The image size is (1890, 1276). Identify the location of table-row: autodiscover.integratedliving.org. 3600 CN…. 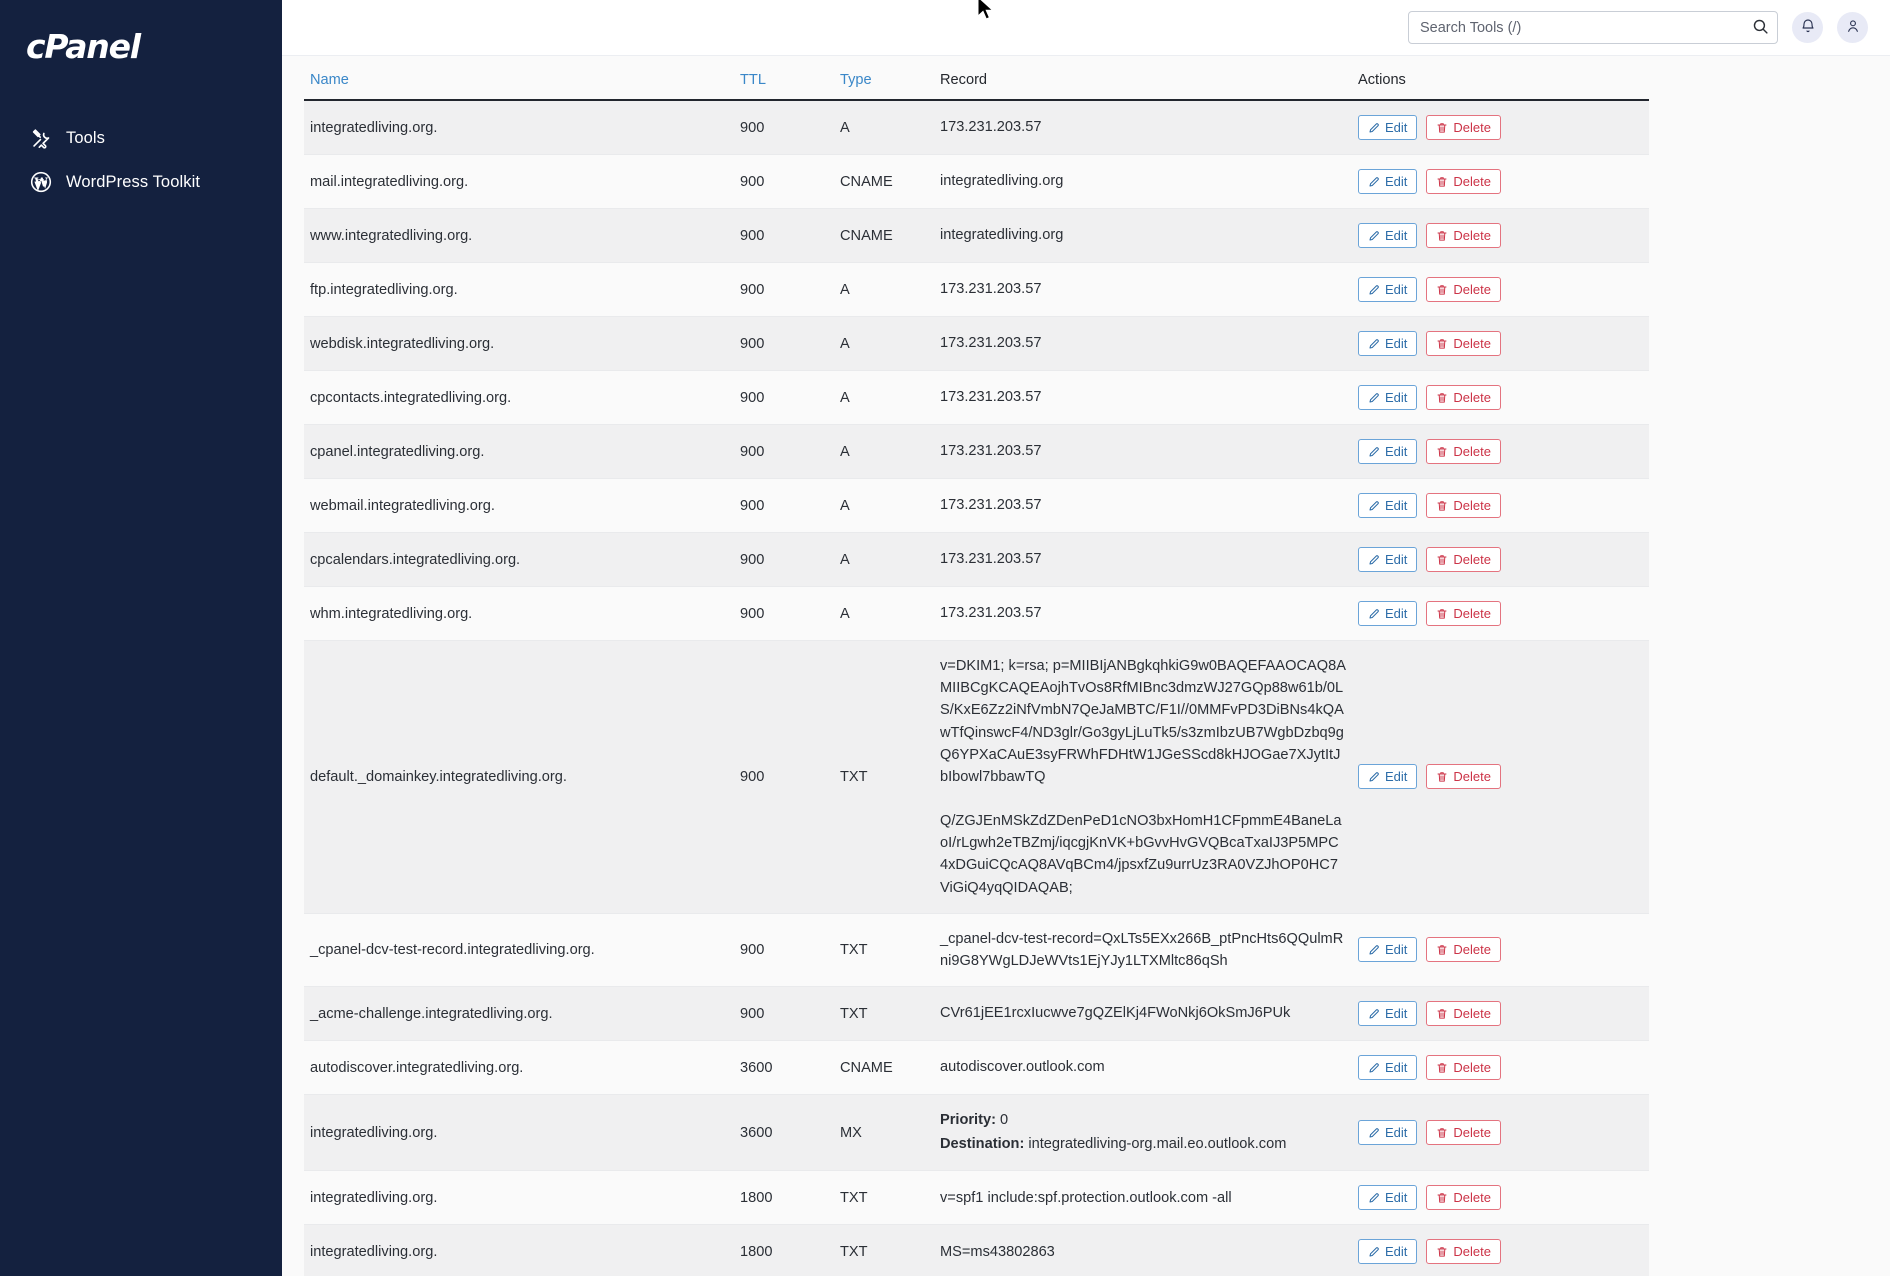
(976, 1068).